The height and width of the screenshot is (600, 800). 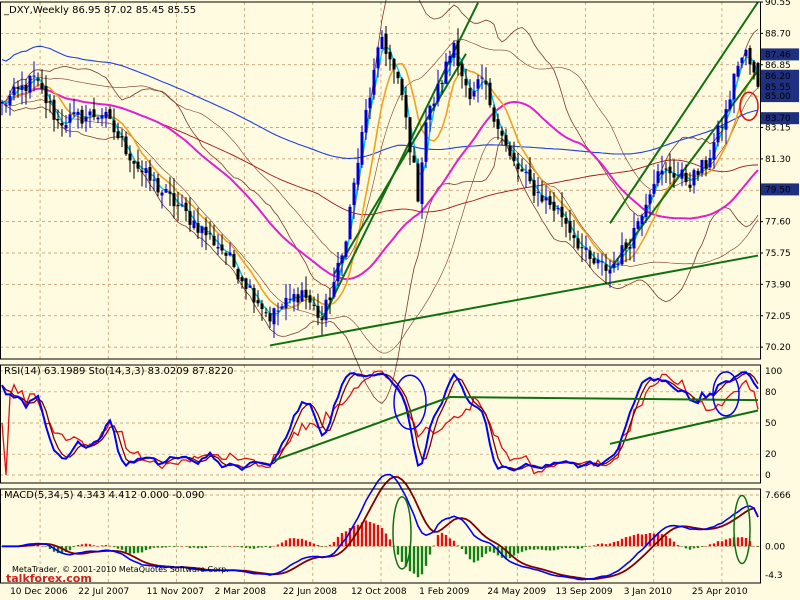 What do you see at coordinates (584, 592) in the screenshot?
I see `x-tick-label: 13 Sep 2009` at bounding box center [584, 592].